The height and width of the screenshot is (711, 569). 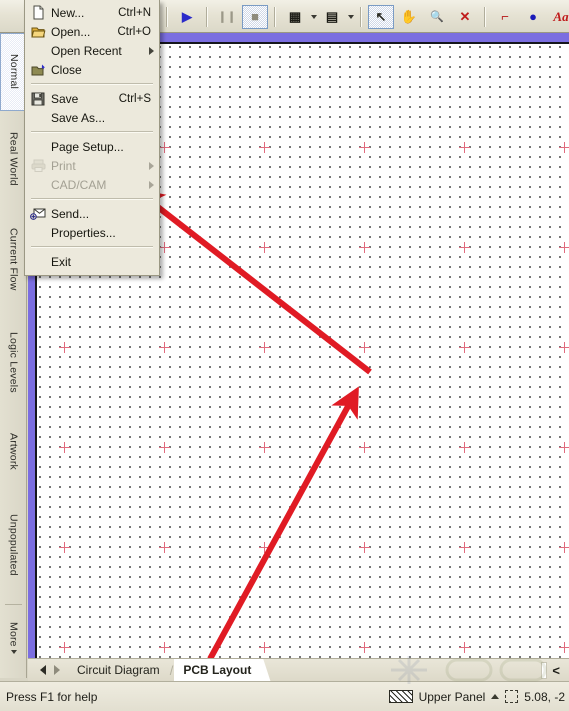 I want to click on sidebar-item-label: Unpopulated, so click(x=13, y=545).